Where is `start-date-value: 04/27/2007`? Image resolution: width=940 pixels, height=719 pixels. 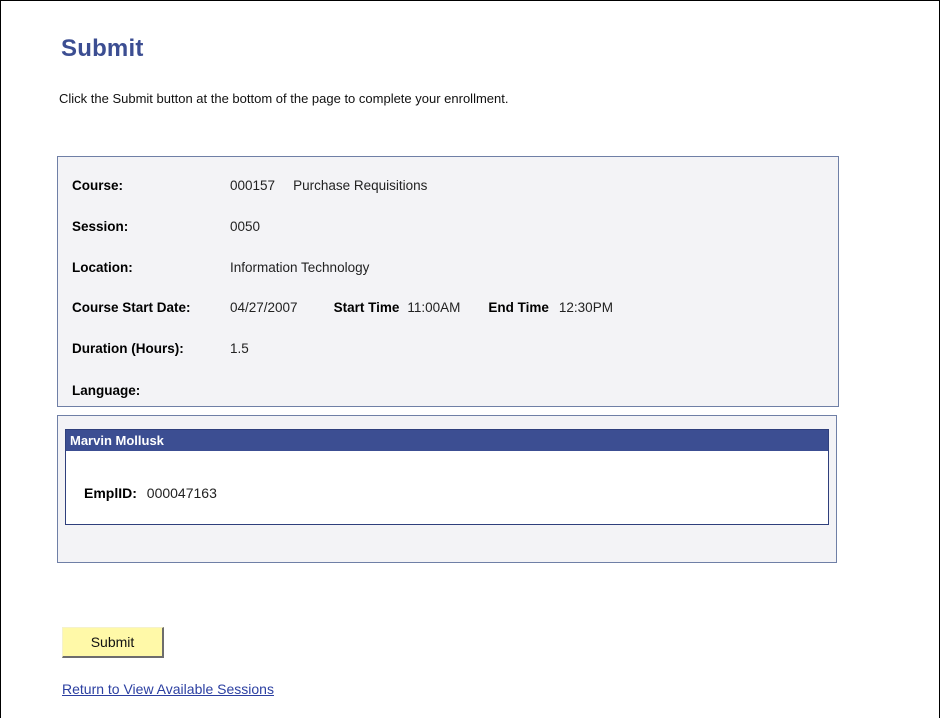
start-date-value: 04/27/2007 is located at coordinates (264, 307).